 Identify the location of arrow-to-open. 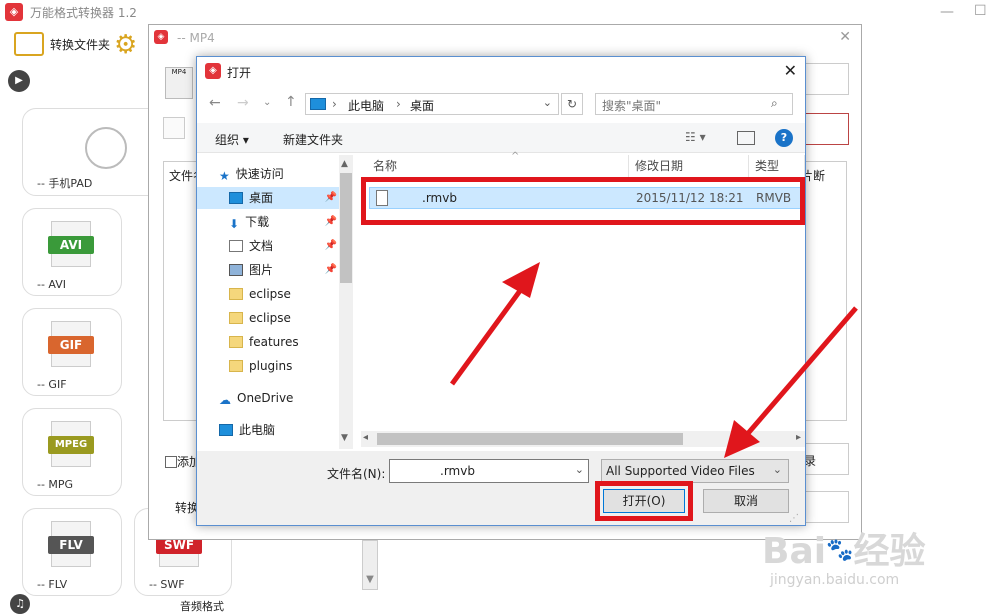
(800, 373).